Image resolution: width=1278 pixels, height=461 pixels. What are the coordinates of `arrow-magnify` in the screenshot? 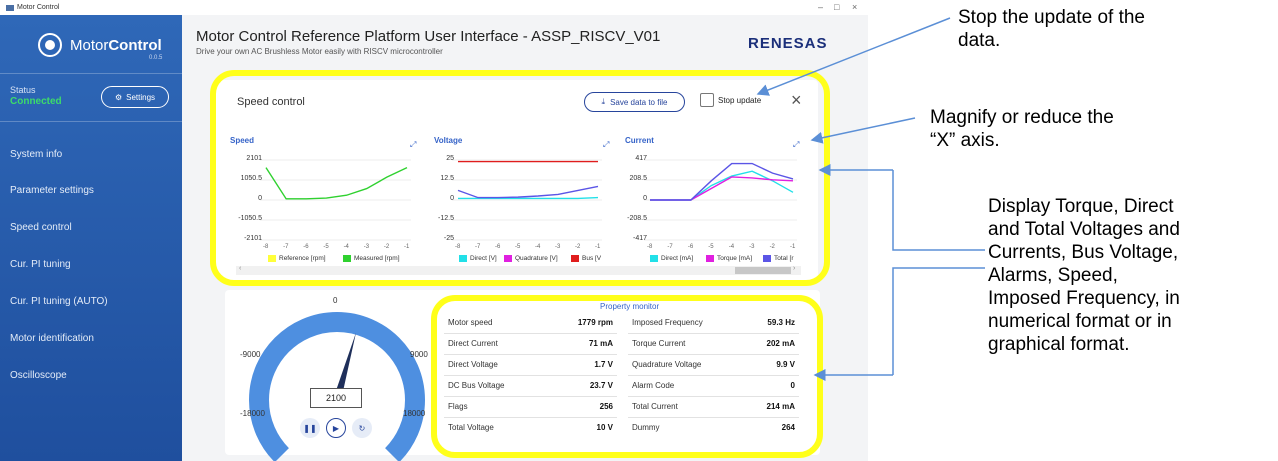 It's located at (863, 130).